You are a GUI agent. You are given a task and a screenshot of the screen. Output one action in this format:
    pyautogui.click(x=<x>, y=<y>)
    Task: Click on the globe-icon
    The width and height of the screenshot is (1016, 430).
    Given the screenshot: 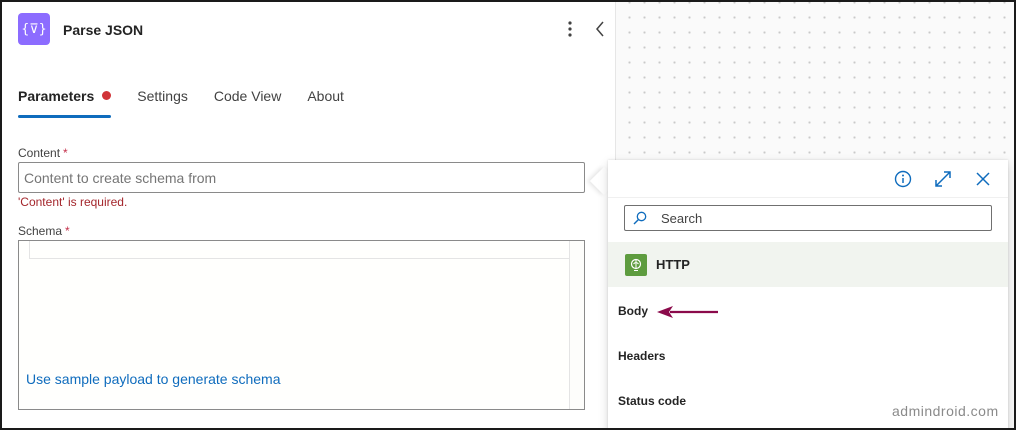 What is the action you would take?
    pyautogui.click(x=636, y=265)
    